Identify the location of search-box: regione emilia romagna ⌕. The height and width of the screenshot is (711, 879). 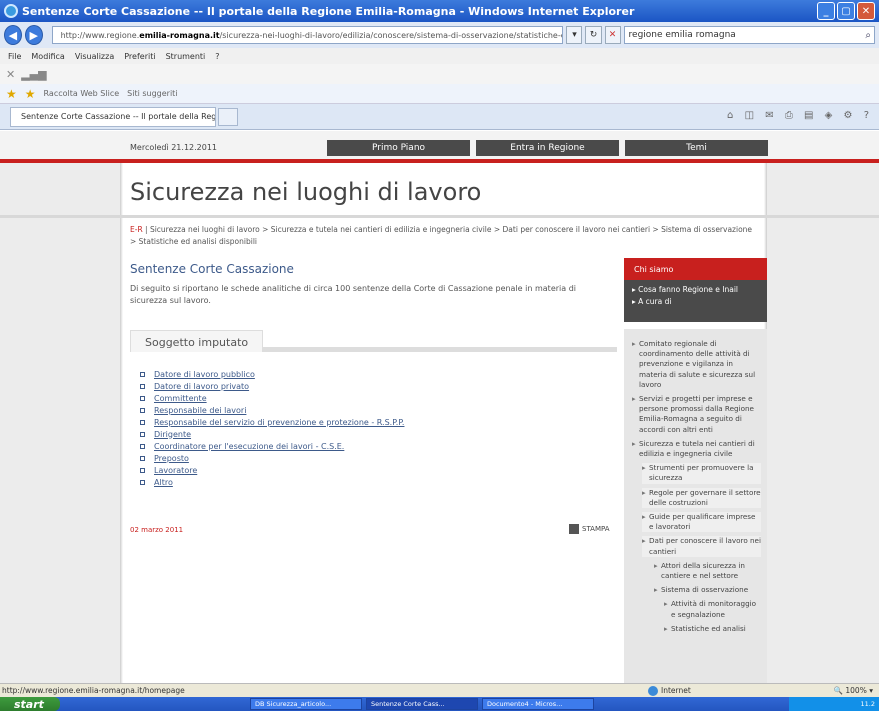
(749, 35).